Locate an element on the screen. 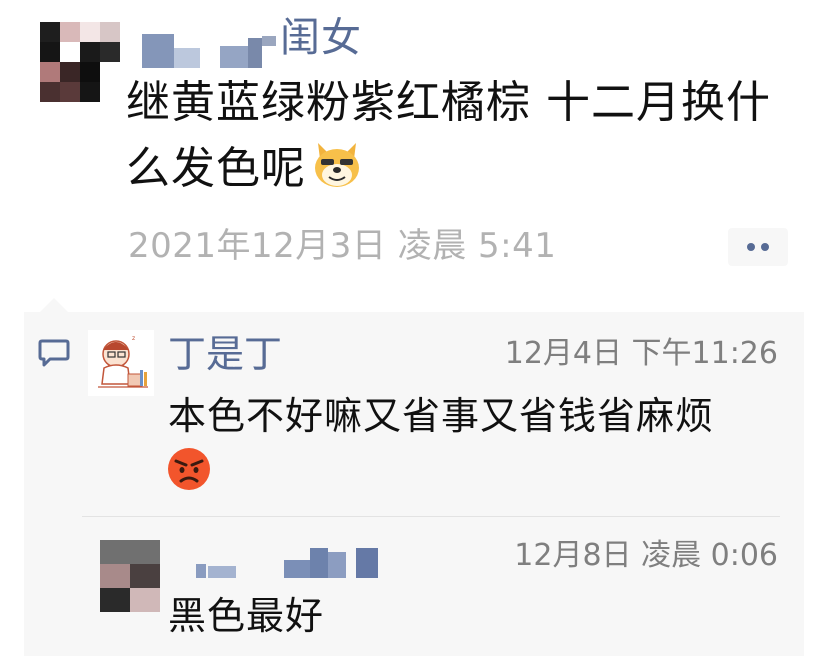  svg-text: z is located at coordinates (133, 338).